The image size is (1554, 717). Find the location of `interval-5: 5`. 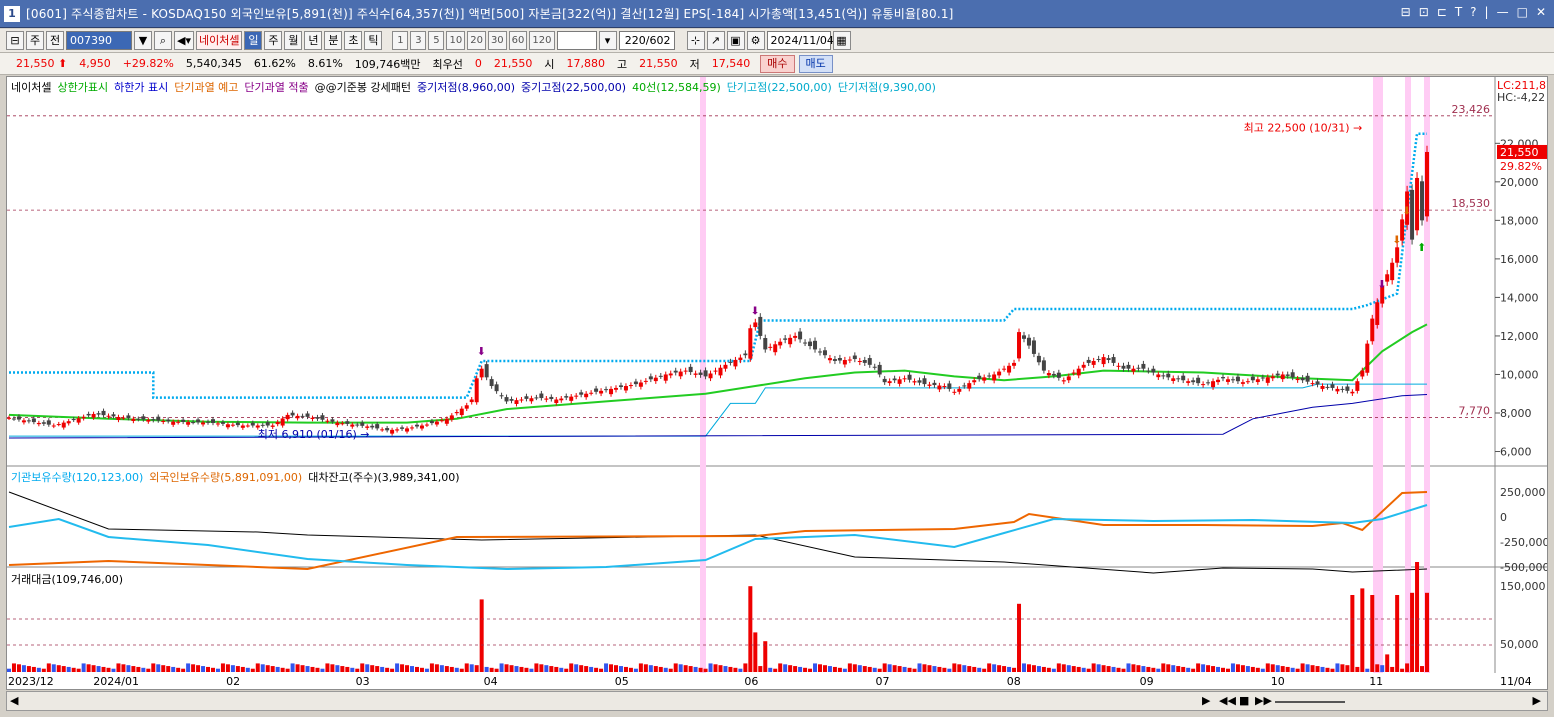

interval-5: 5 is located at coordinates (436, 40).